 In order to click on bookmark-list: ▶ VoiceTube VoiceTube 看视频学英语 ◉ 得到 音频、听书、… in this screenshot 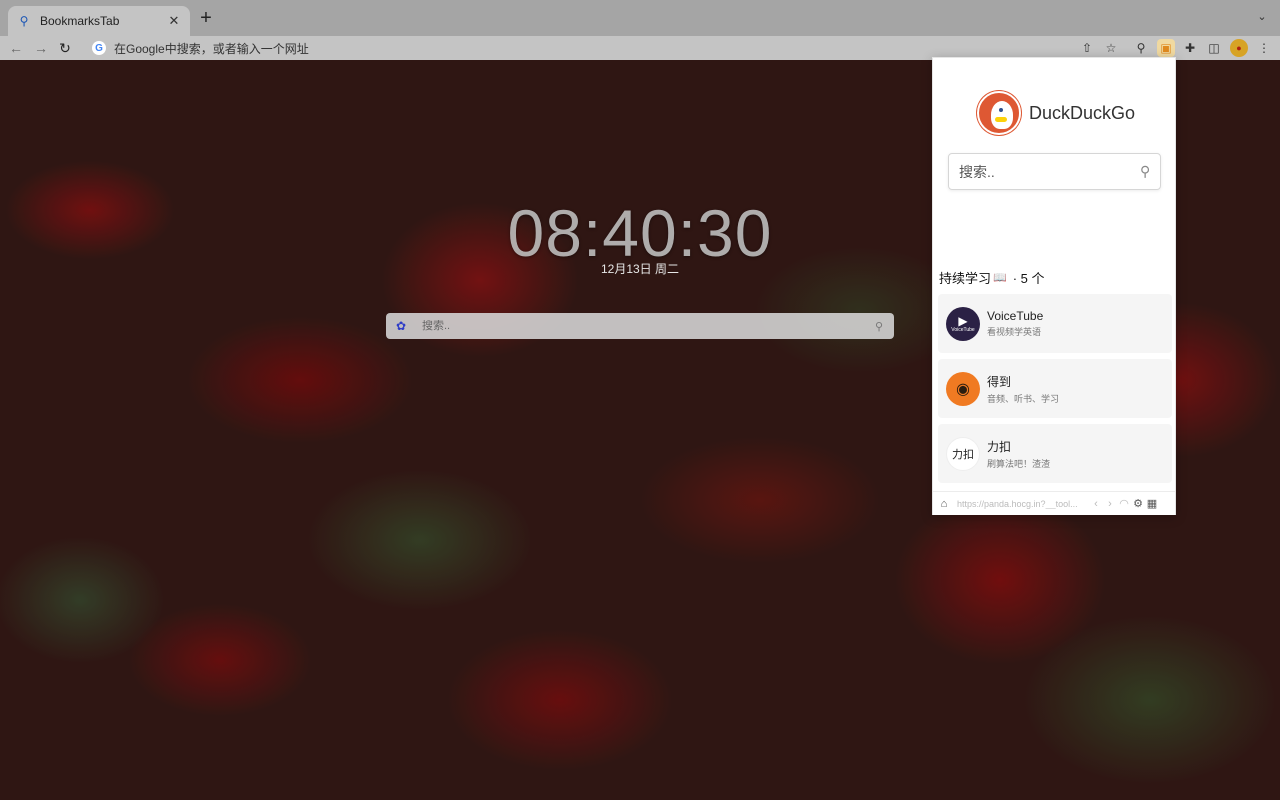, I will do `click(1055, 391)`.